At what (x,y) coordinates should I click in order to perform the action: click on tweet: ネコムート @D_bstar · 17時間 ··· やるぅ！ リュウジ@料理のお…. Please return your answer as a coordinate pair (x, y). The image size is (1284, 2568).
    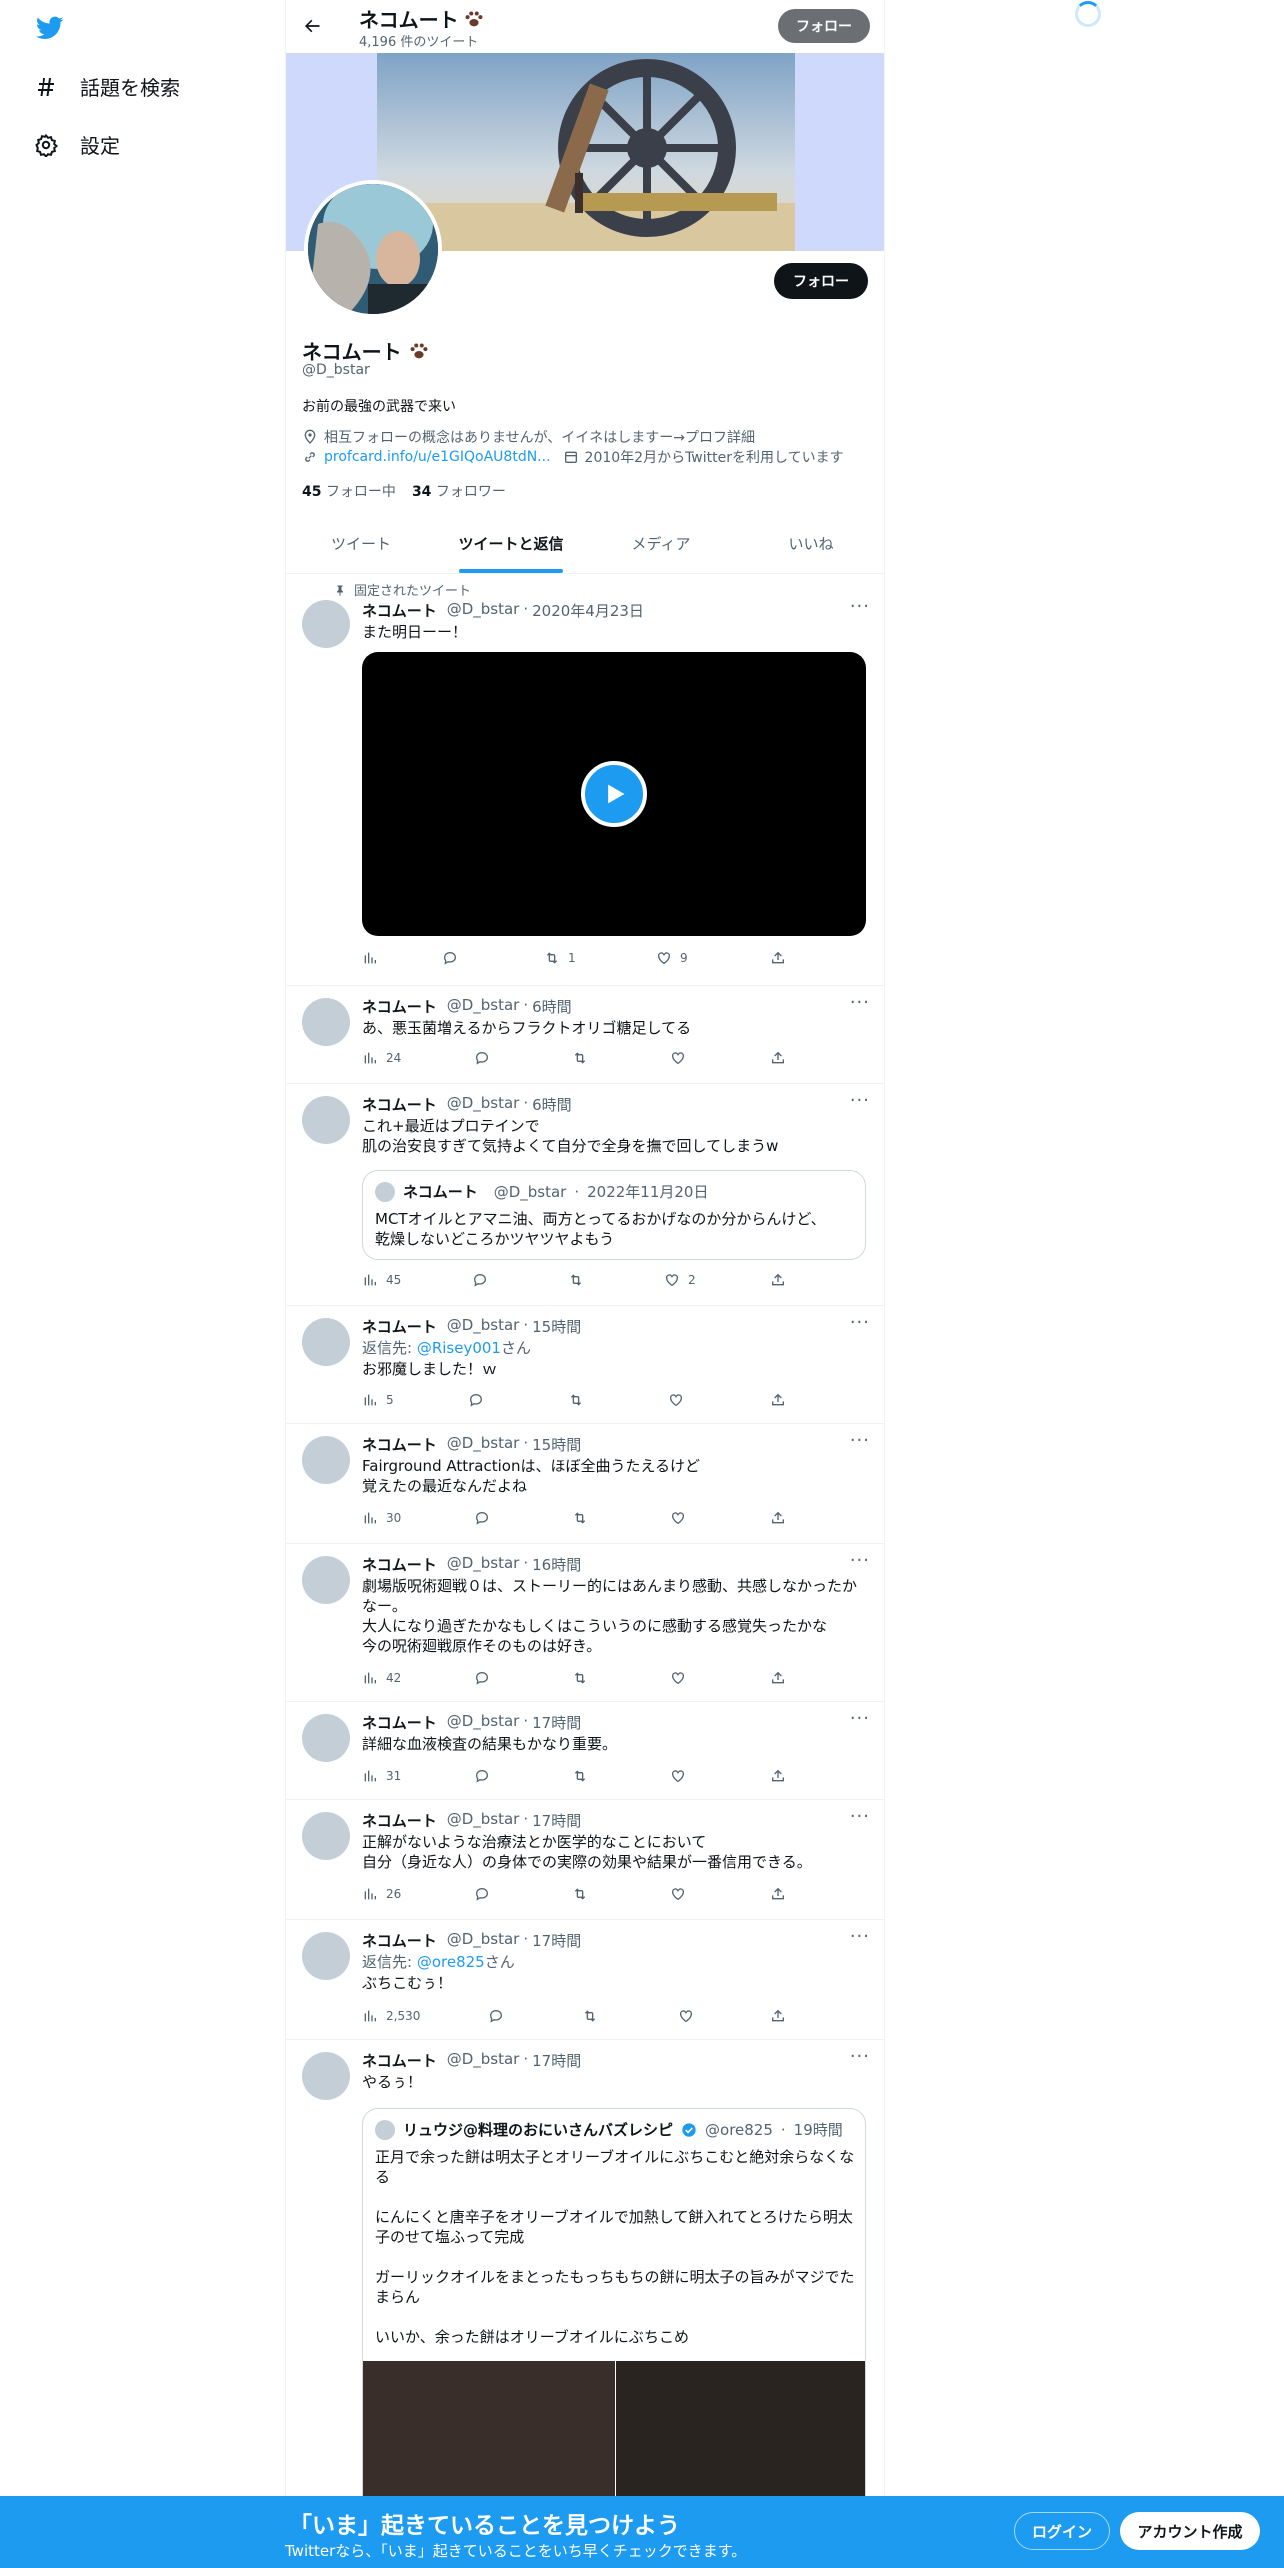
    Looking at the image, I should click on (585, 2304).